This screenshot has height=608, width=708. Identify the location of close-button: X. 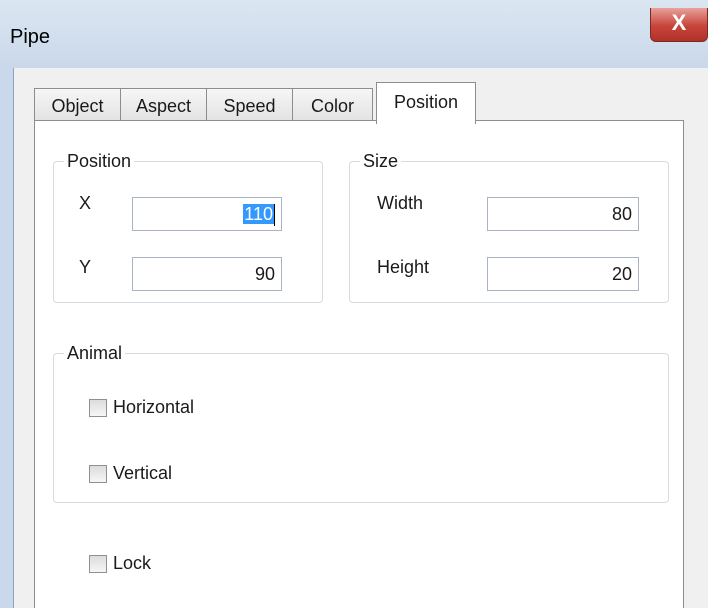
(679, 25).